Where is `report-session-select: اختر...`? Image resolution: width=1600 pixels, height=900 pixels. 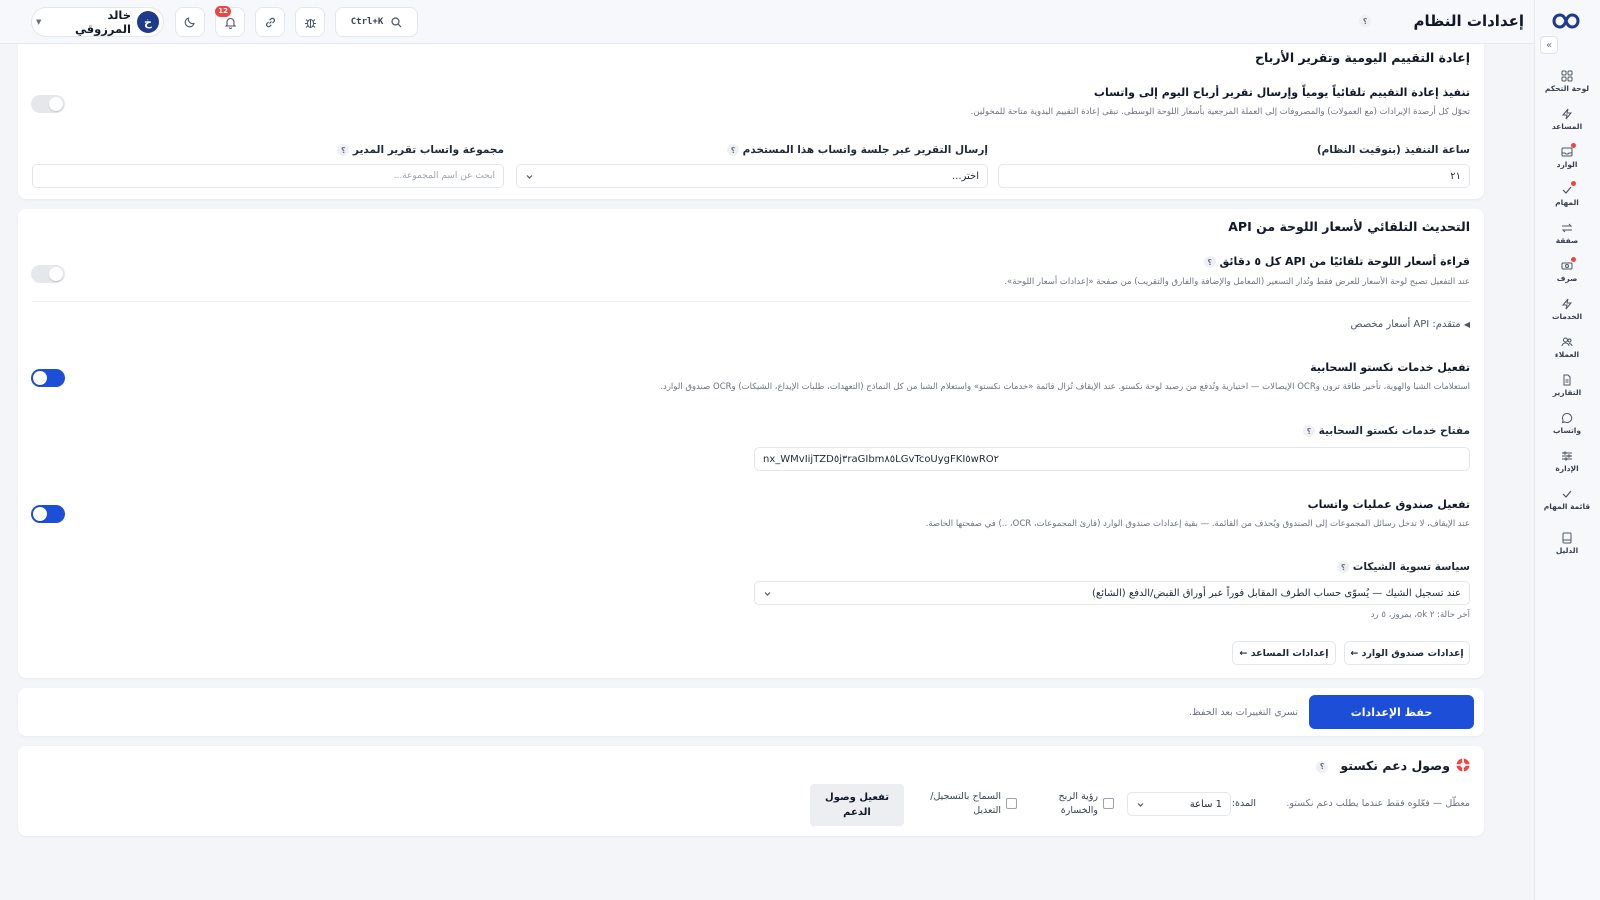 report-session-select: اختر... is located at coordinates (752, 176).